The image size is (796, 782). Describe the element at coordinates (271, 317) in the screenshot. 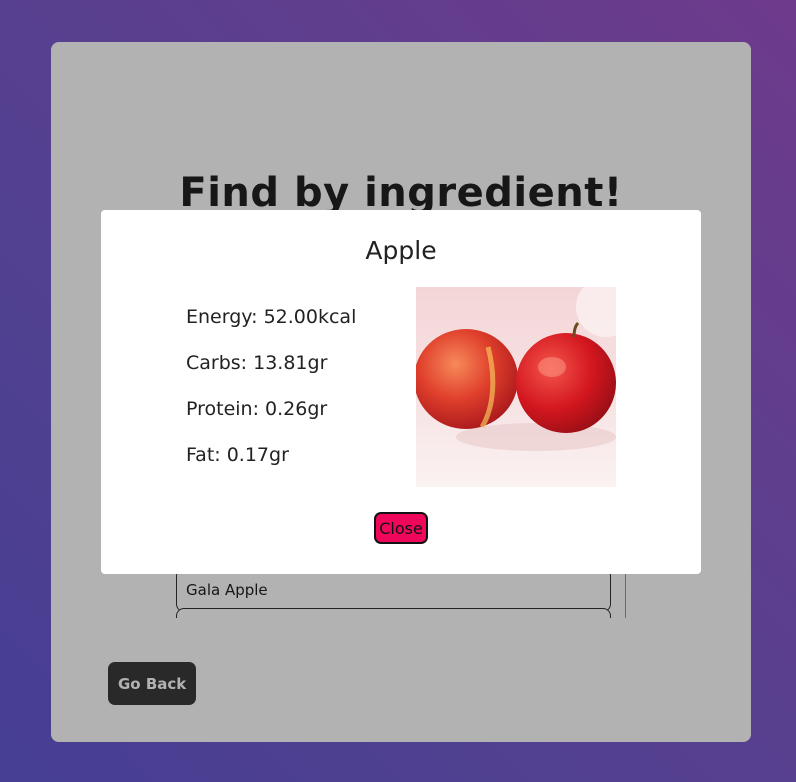

I see `energy-value: Energy: 52.00kcal` at that location.